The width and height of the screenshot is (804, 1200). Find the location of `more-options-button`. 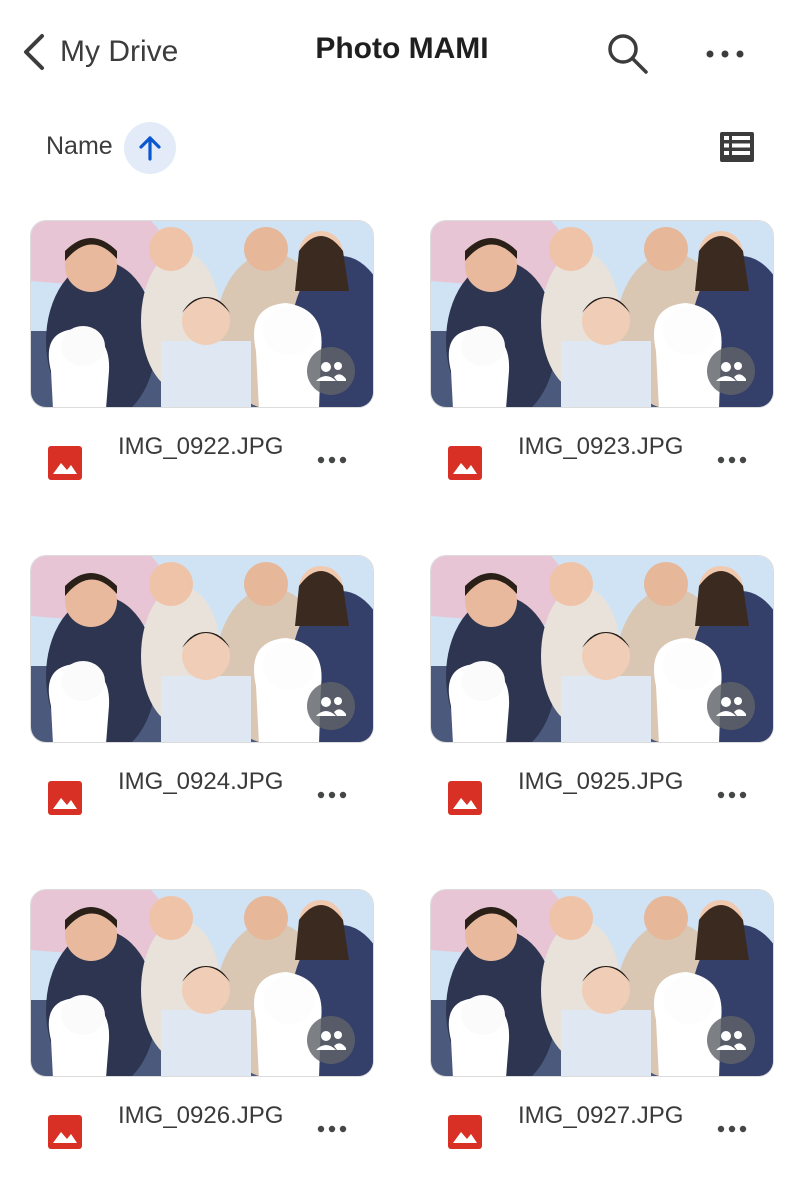

more-options-button is located at coordinates (725, 54).